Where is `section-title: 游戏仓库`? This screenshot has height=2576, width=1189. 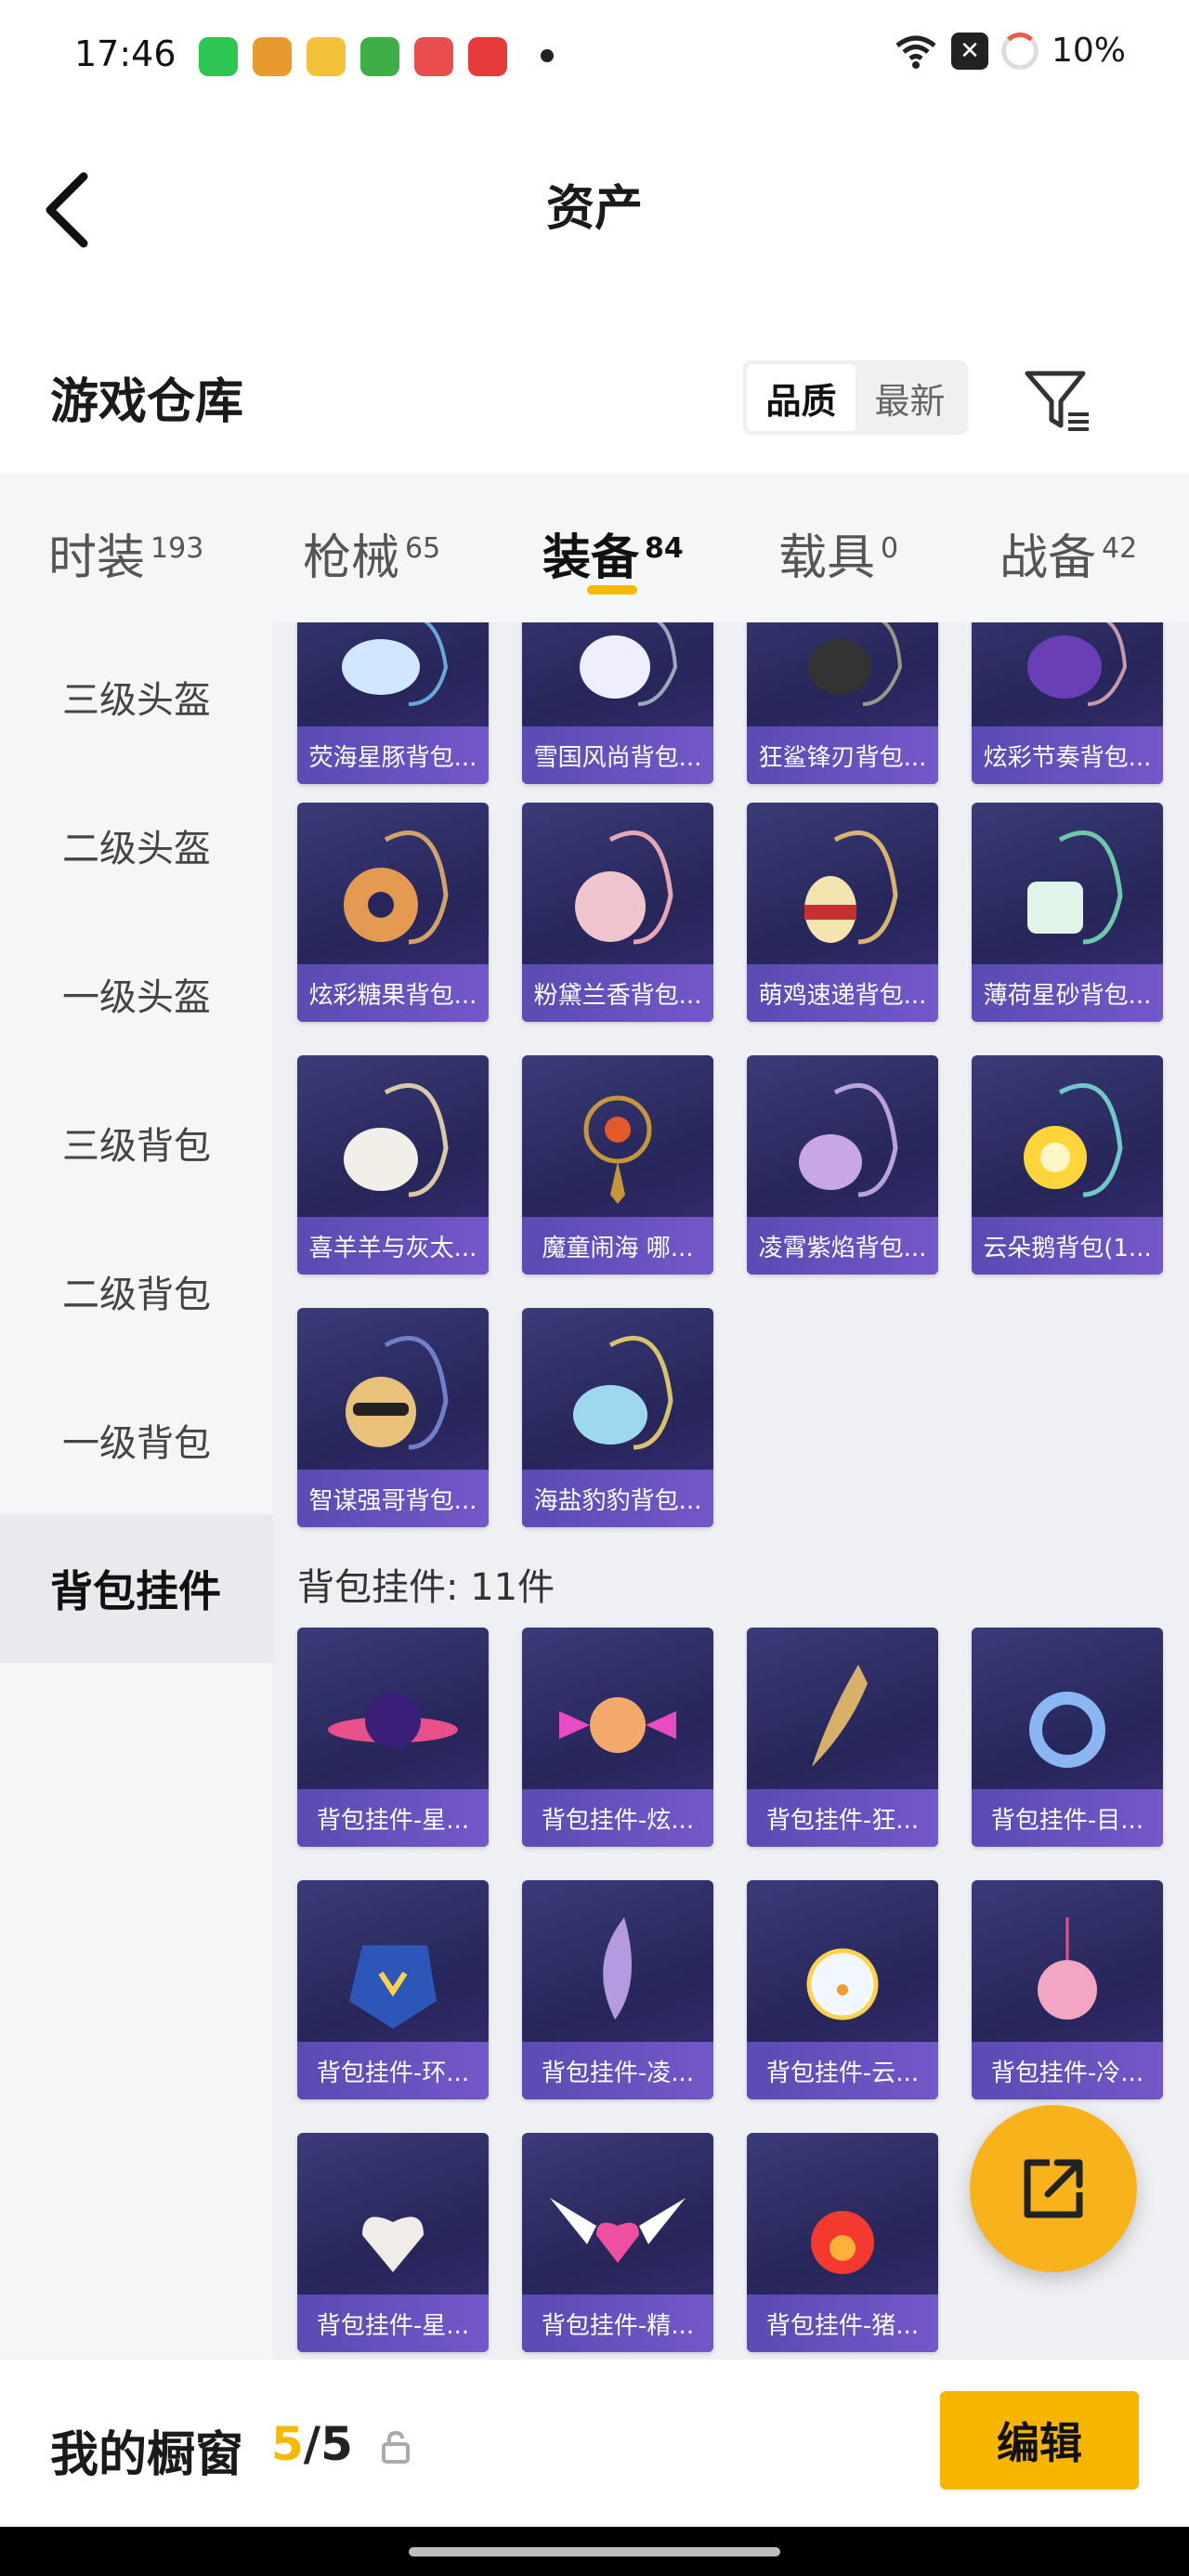 section-title: 游戏仓库 is located at coordinates (147, 402).